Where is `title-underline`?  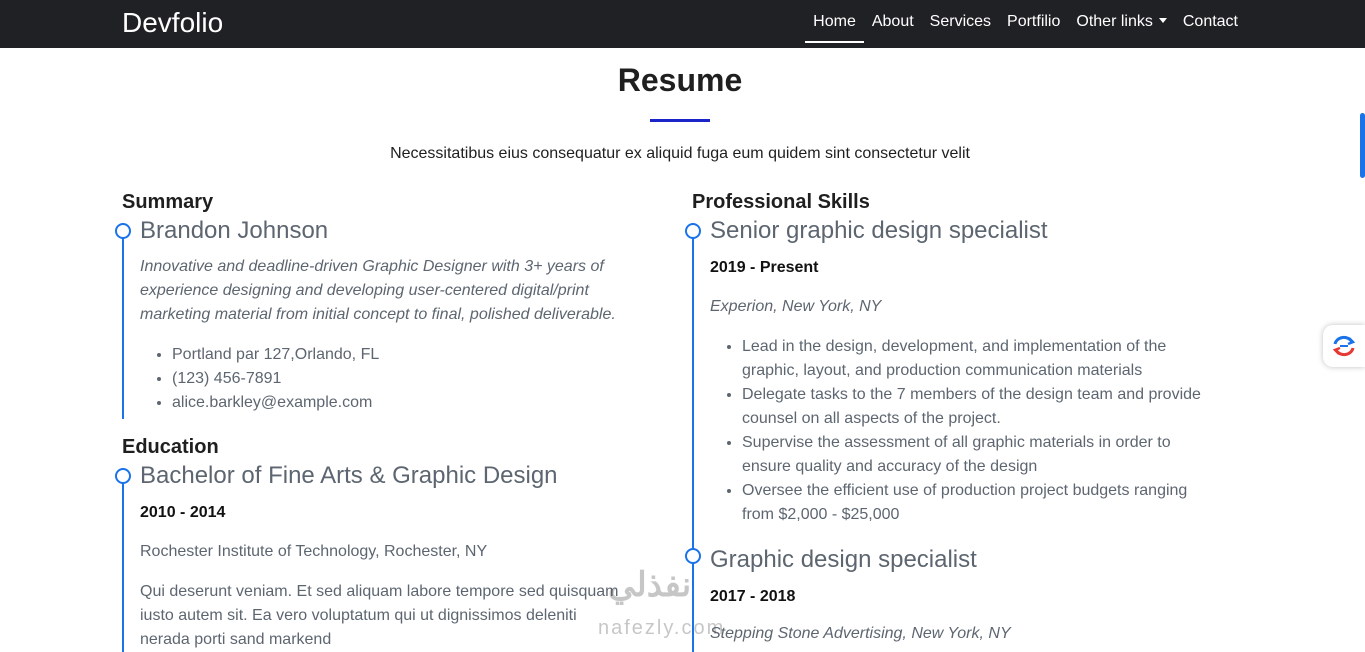 title-underline is located at coordinates (680, 120).